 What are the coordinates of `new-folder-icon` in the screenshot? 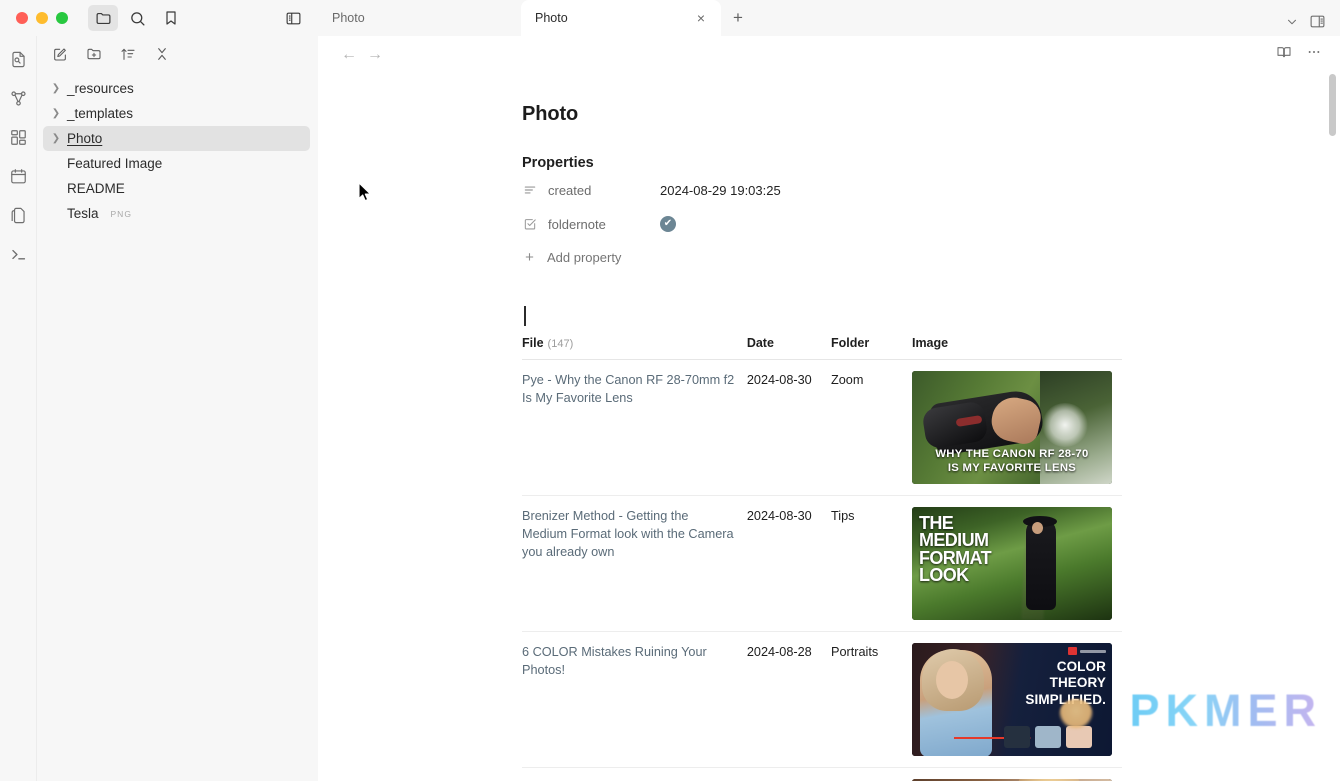 It's located at (94, 54).